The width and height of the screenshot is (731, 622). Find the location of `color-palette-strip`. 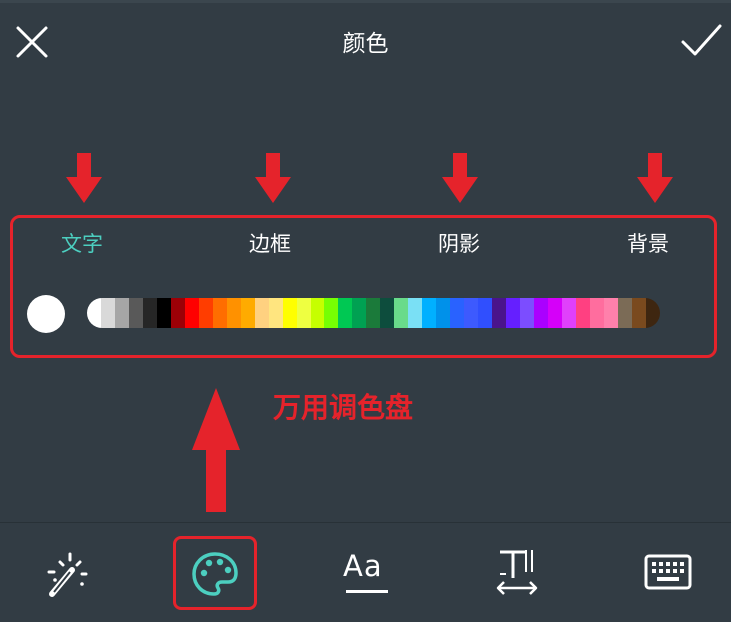

color-palette-strip is located at coordinates (373, 313).